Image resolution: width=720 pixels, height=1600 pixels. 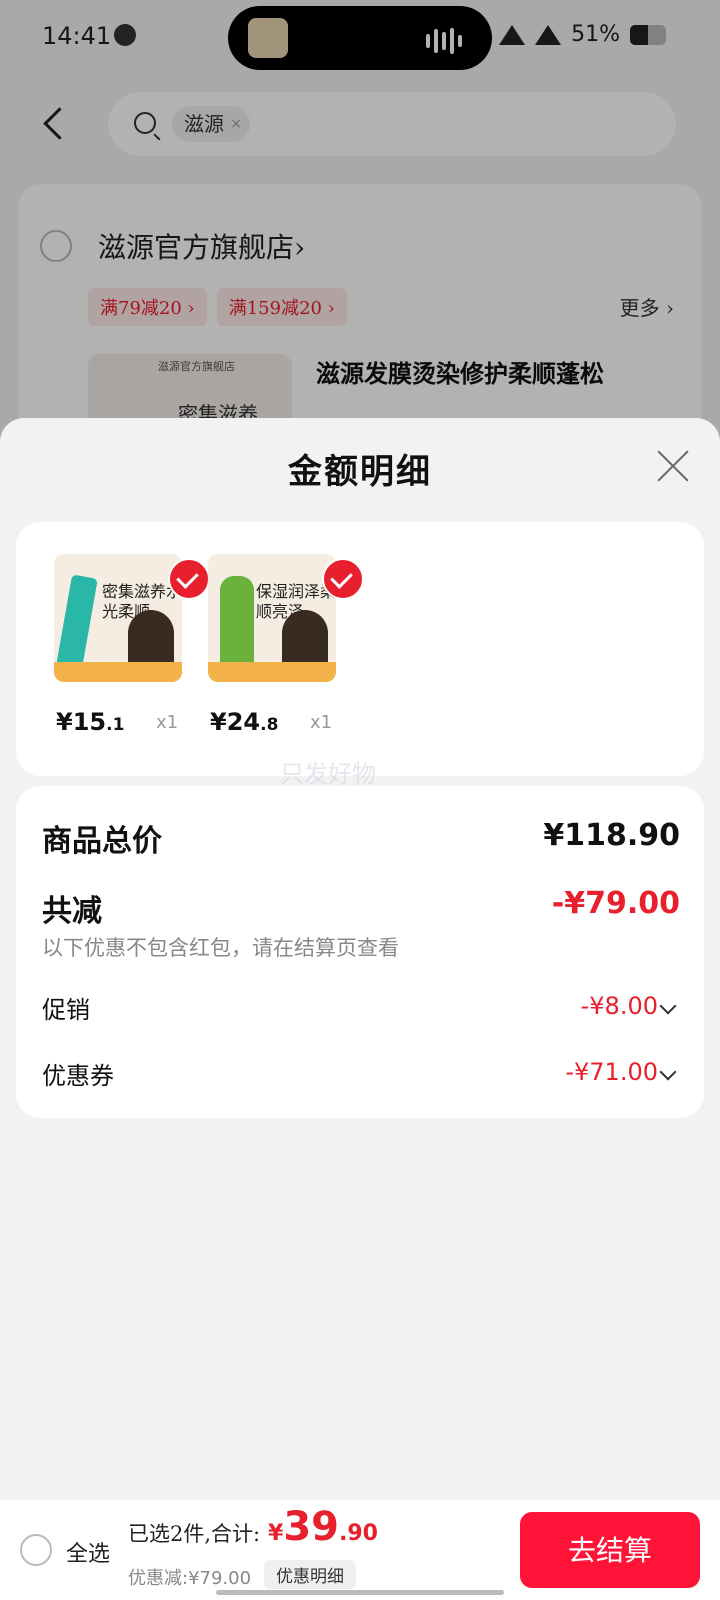 What do you see at coordinates (321, 722) in the screenshot?
I see `item-quantity: x1` at bounding box center [321, 722].